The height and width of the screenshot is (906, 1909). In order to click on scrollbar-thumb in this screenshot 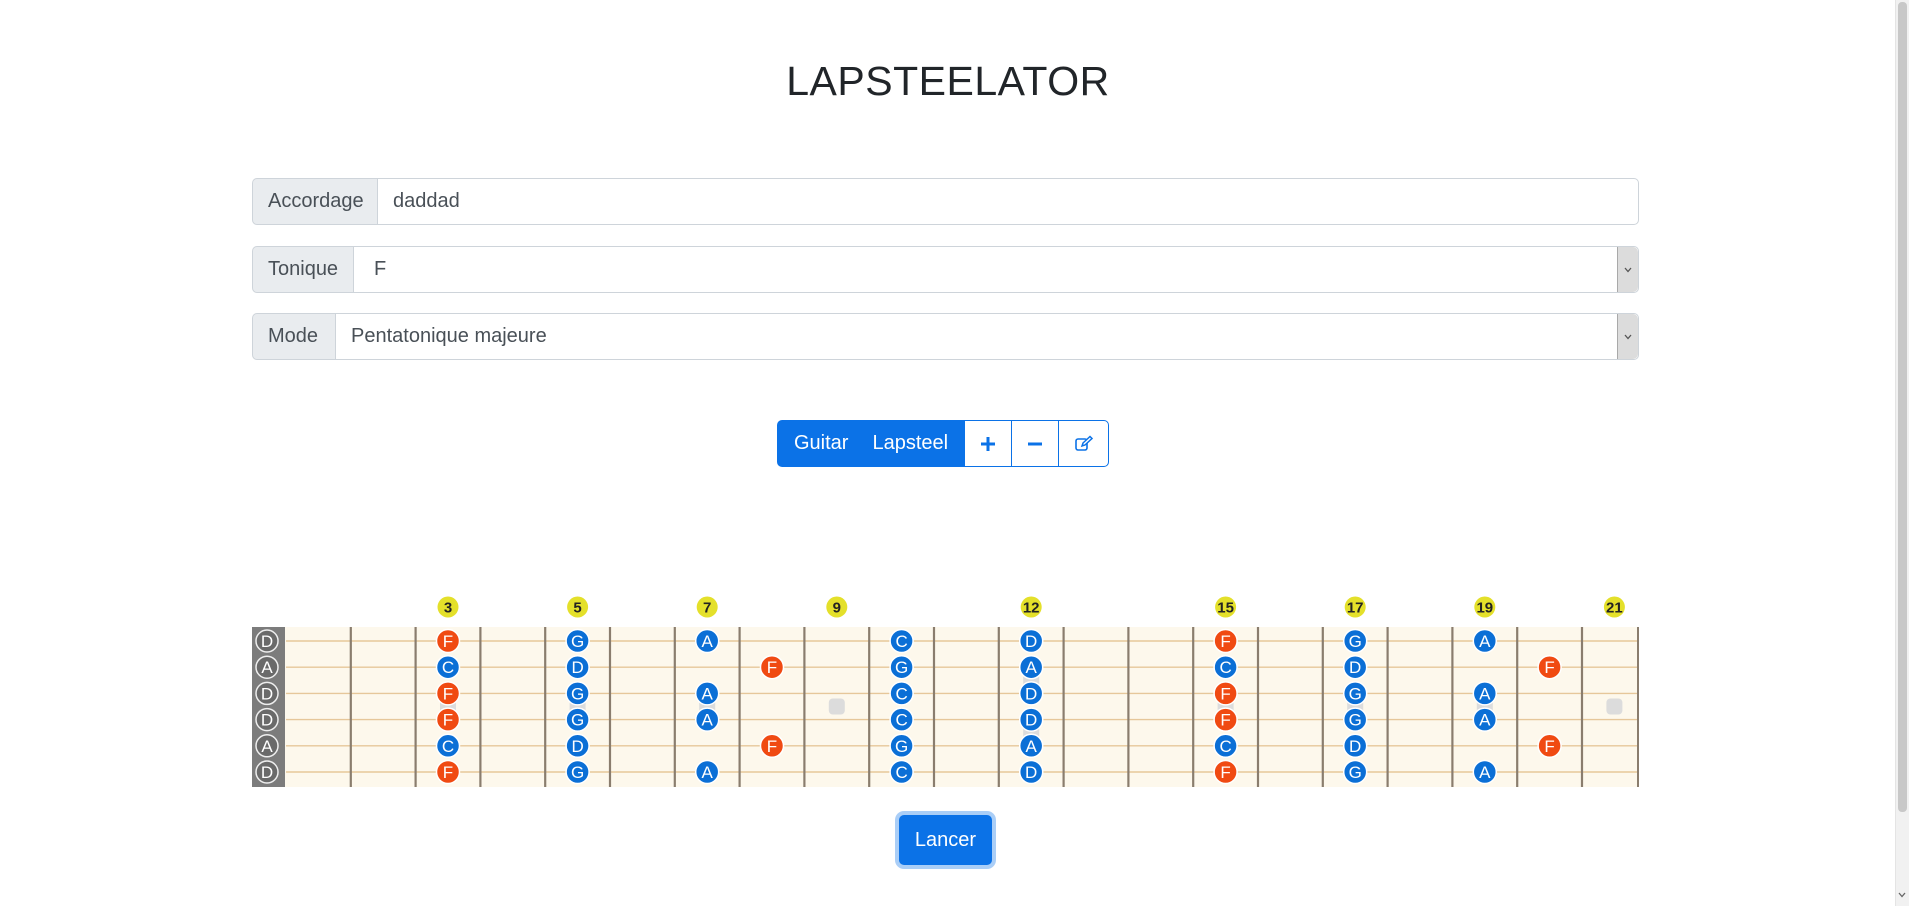, I will do `click(1902, 407)`.